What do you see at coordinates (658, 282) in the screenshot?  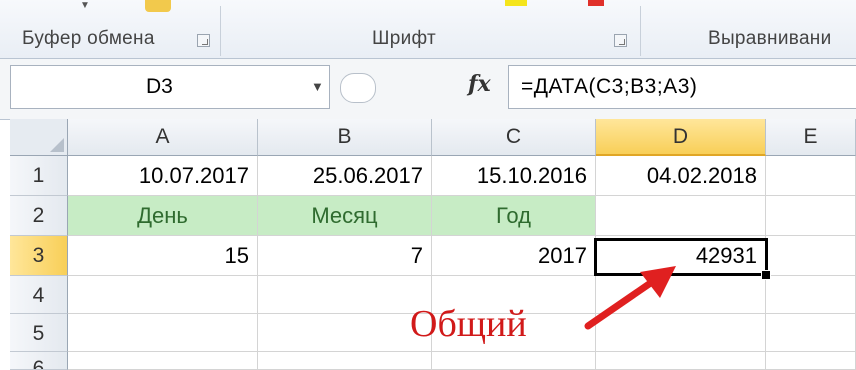 I see `arrow-head` at bounding box center [658, 282].